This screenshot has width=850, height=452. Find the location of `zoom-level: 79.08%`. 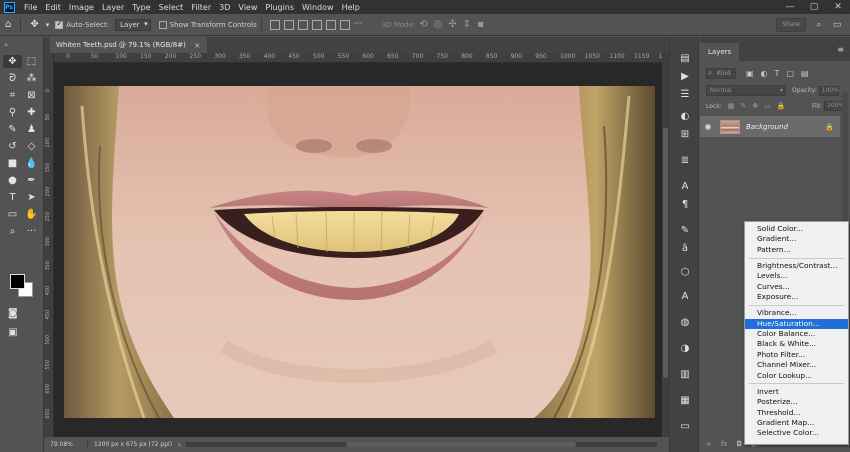

zoom-level: 79.08% is located at coordinates (66, 444).